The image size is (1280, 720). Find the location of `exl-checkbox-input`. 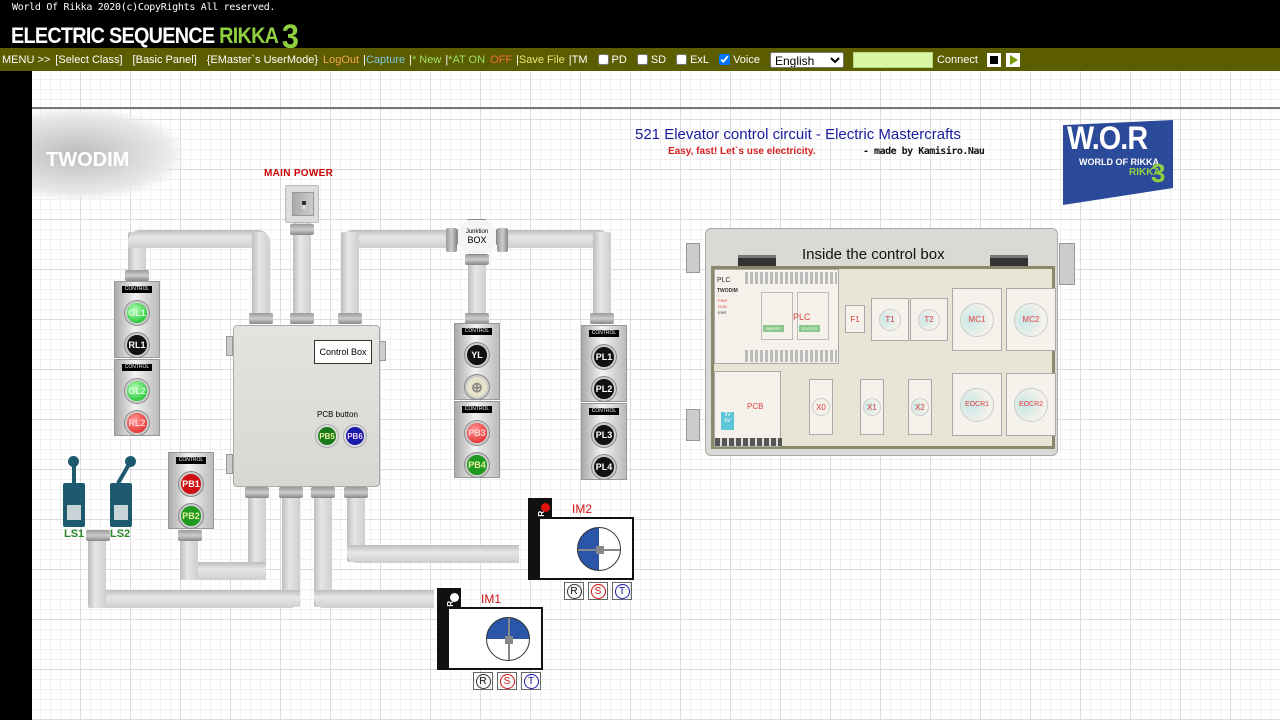

exl-checkbox-input is located at coordinates (682, 59).